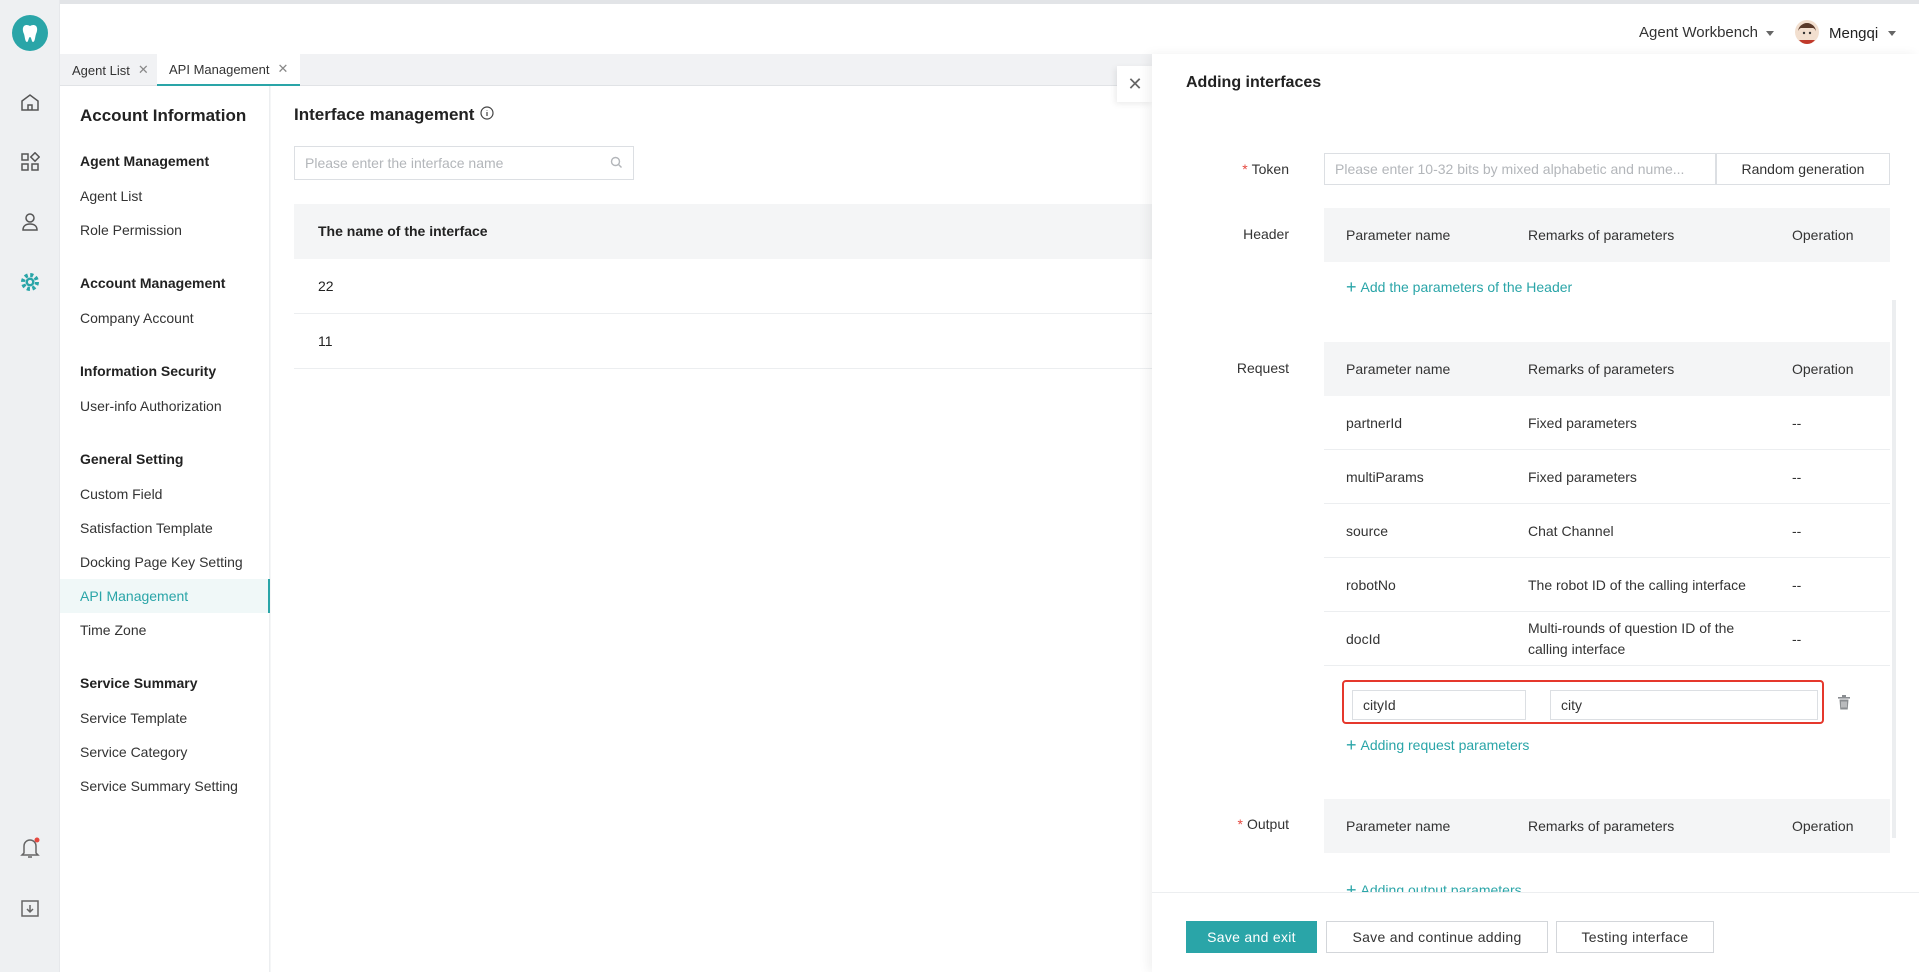  I want to click on new-request-param-row, so click(1583, 702).